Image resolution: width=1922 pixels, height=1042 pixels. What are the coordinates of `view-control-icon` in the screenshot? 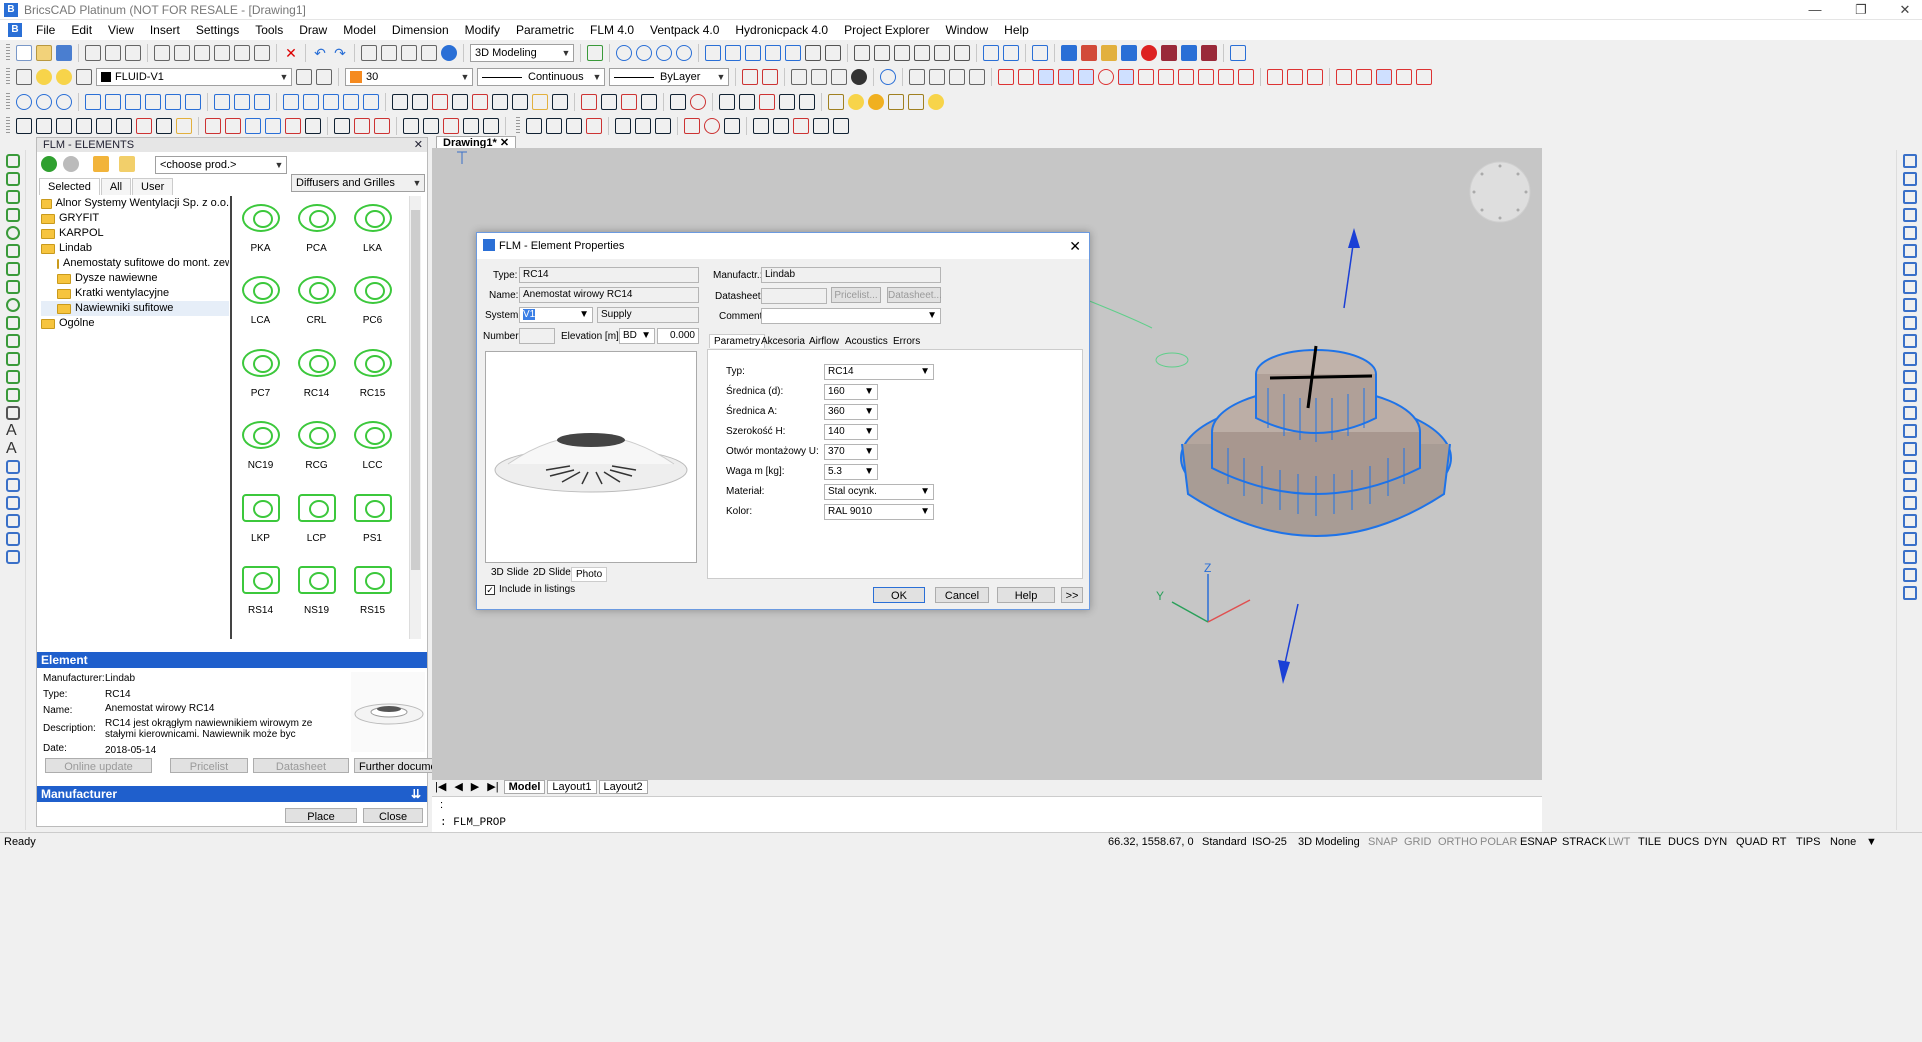 It's located at (793, 52).